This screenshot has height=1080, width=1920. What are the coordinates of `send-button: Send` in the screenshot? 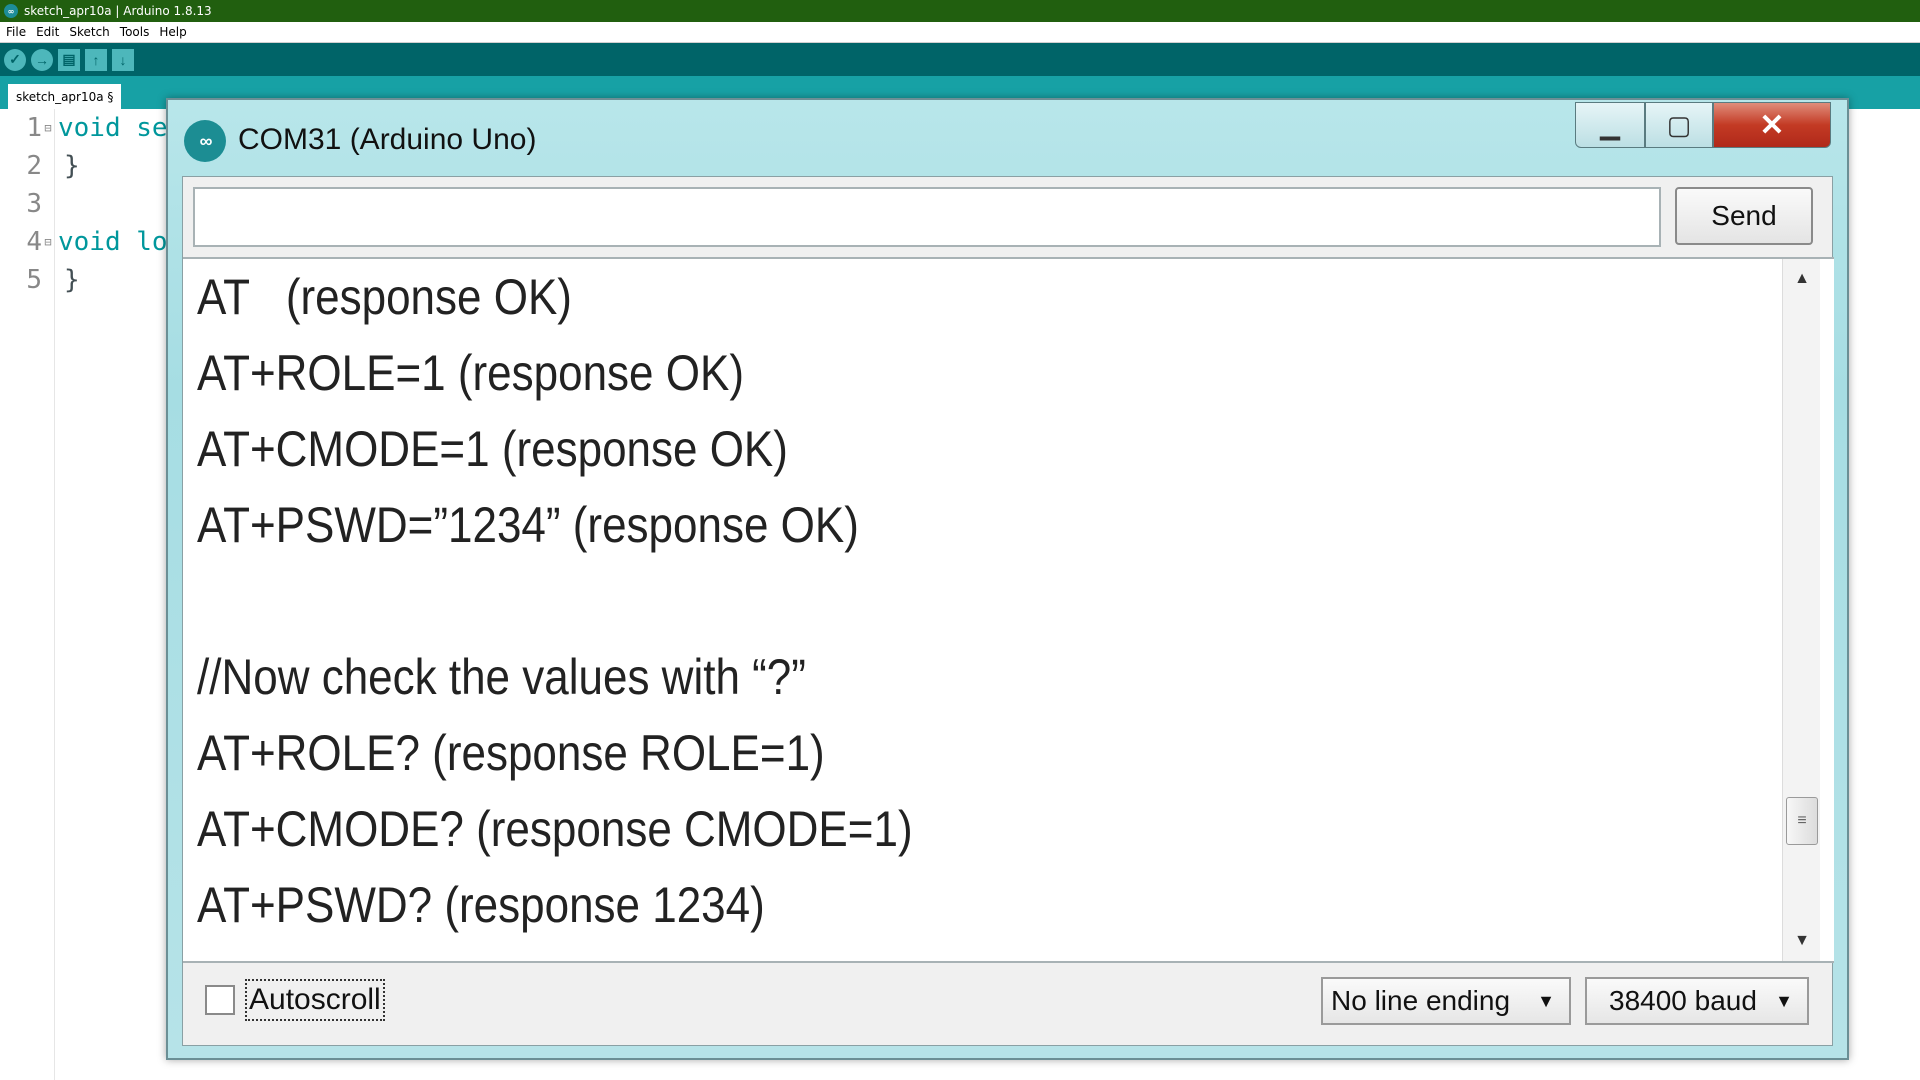 It's located at (1744, 216).